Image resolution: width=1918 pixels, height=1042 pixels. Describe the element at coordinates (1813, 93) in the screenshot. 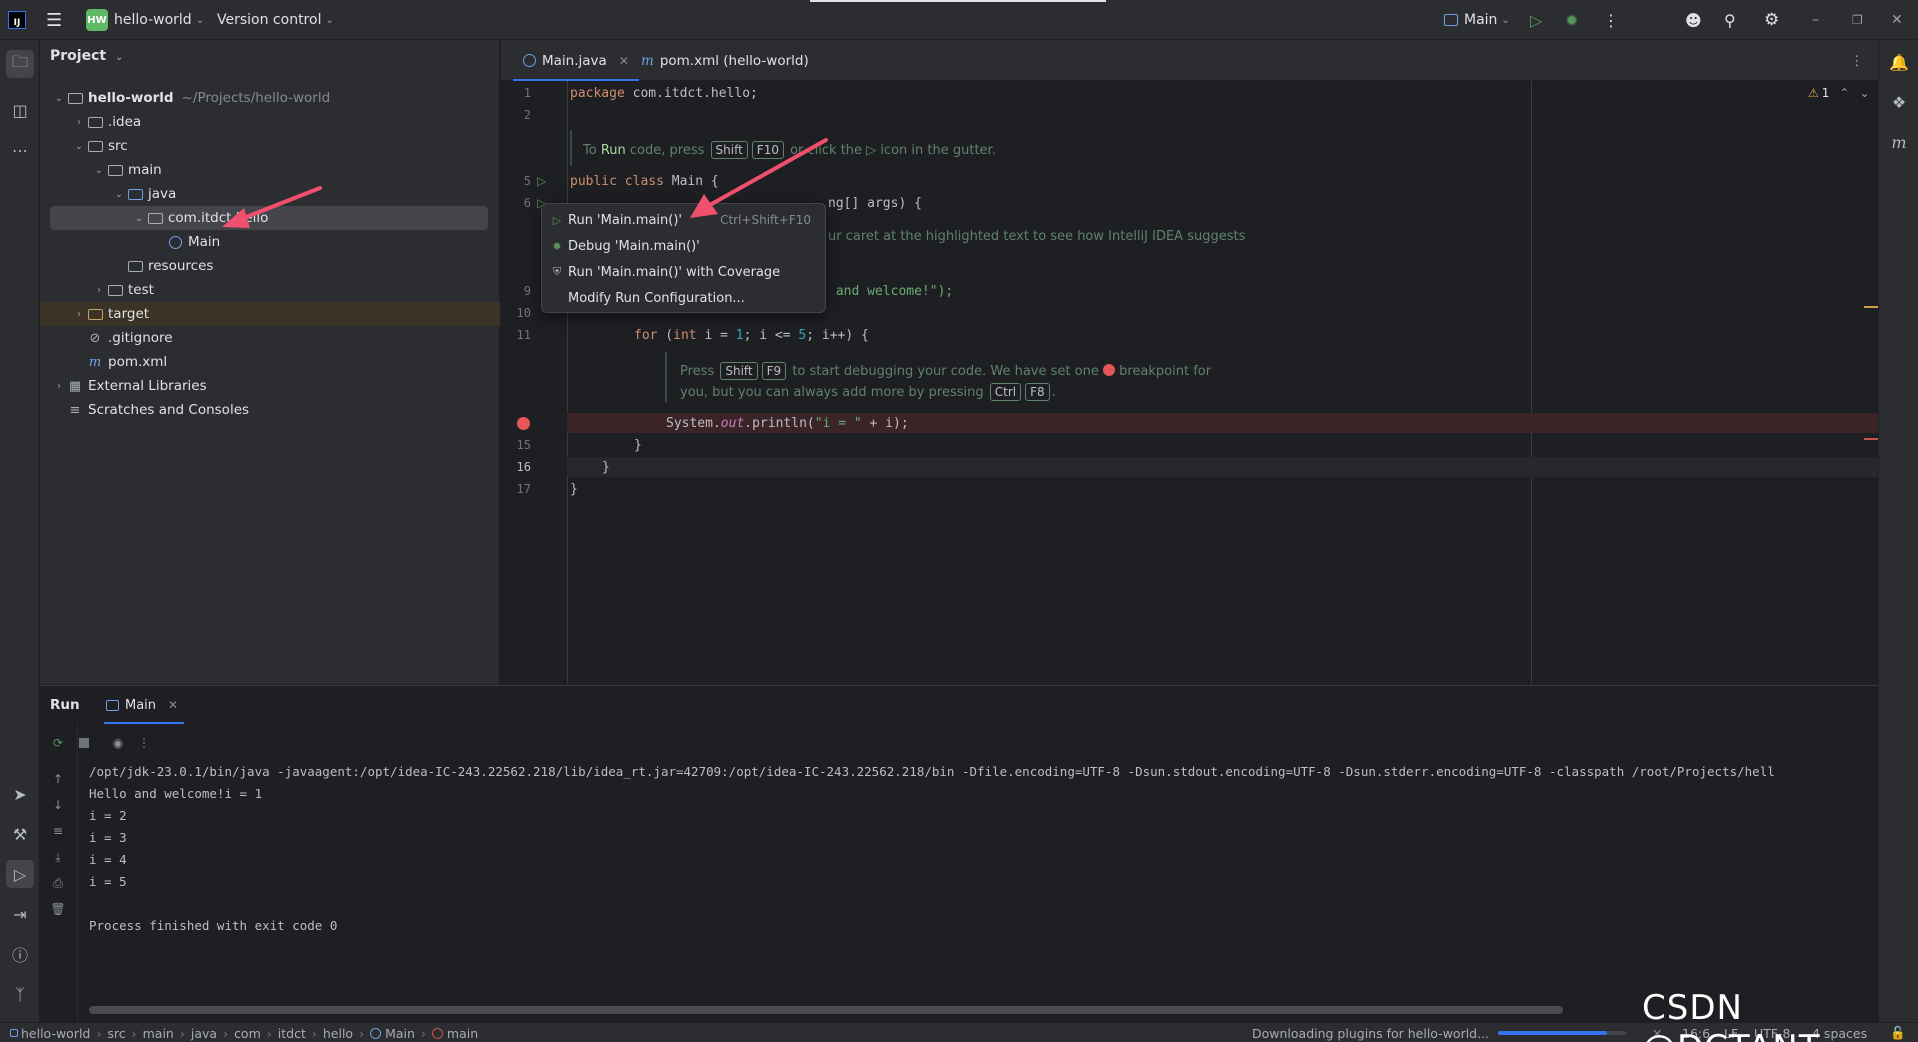

I see `warning-icon: ⚠` at that location.